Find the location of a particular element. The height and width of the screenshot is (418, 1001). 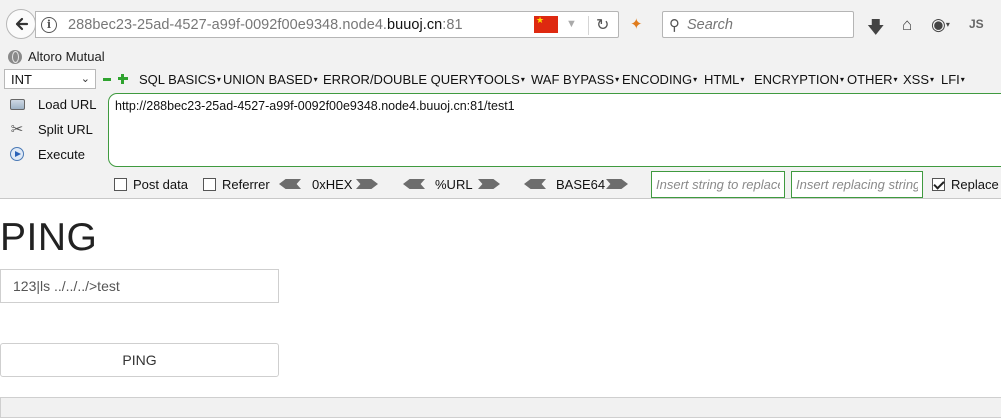

split-url-button: ✂ Split URL is located at coordinates (50, 129).